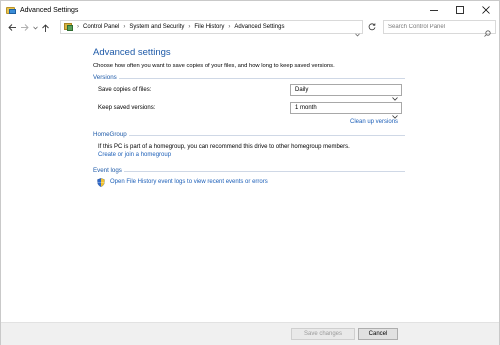  What do you see at coordinates (101, 27) in the screenshot?
I see `breadcrumb-control-panel: Control Panel` at bounding box center [101, 27].